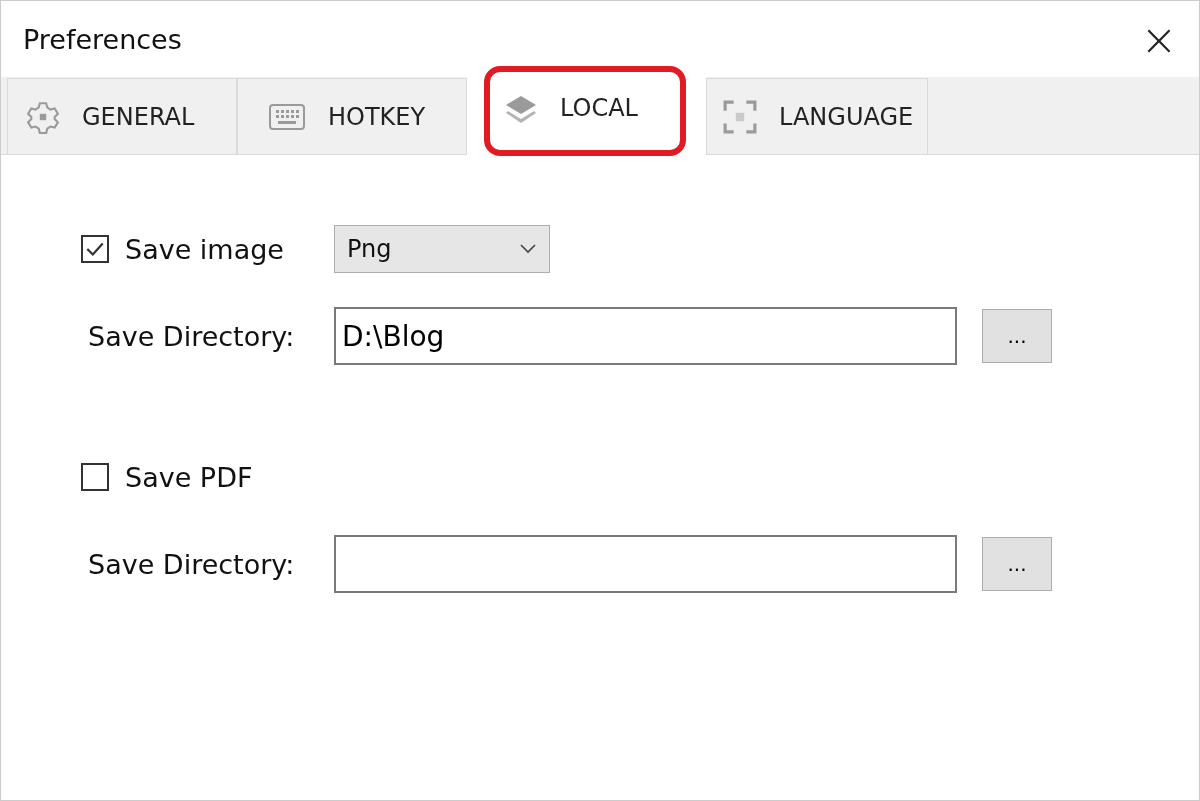 This screenshot has width=1200, height=801. I want to click on tab: GENERAL, so click(122, 116).